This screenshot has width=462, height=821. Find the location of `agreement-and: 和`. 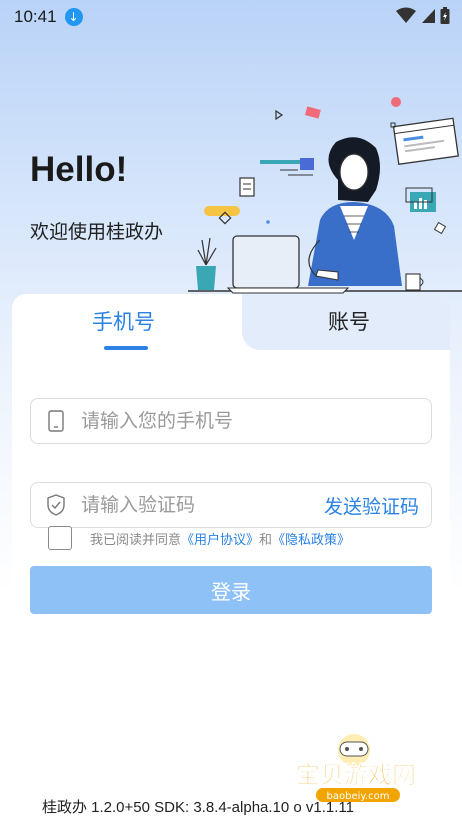

agreement-and: 和 is located at coordinates (266, 540).